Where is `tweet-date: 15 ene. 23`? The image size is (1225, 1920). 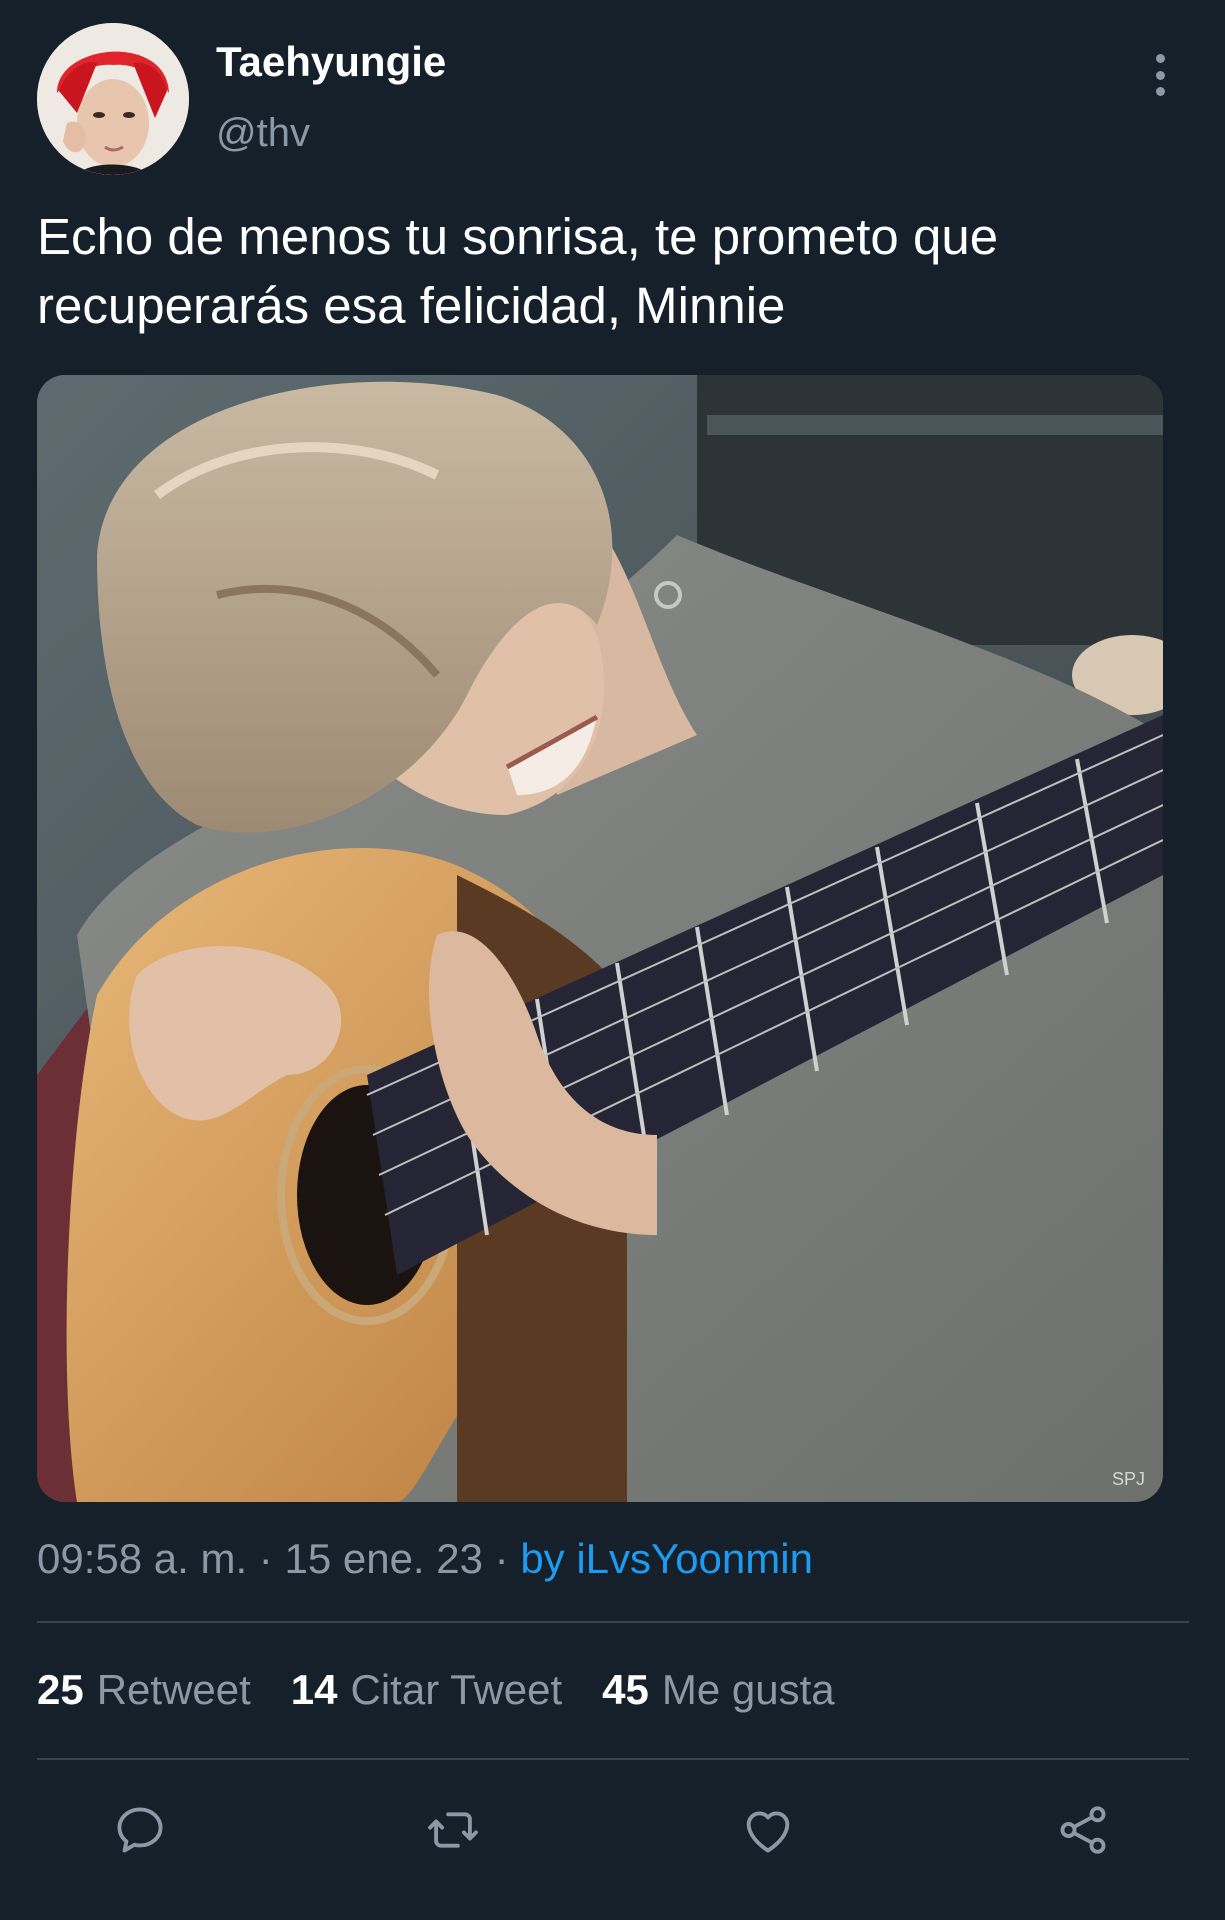
tweet-date: 15 ene. 23 is located at coordinates (383, 1558).